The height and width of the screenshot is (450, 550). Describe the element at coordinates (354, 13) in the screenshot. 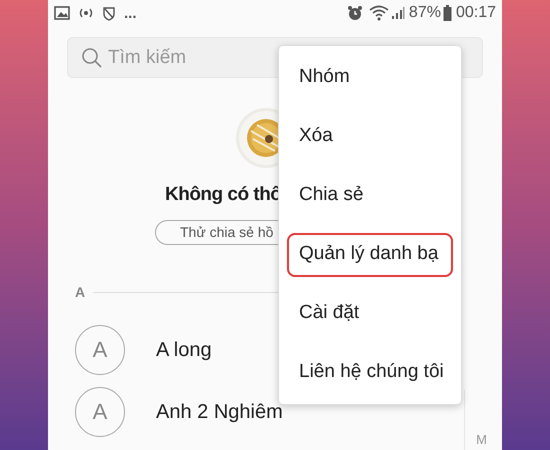

I see `alarm-icon` at that location.